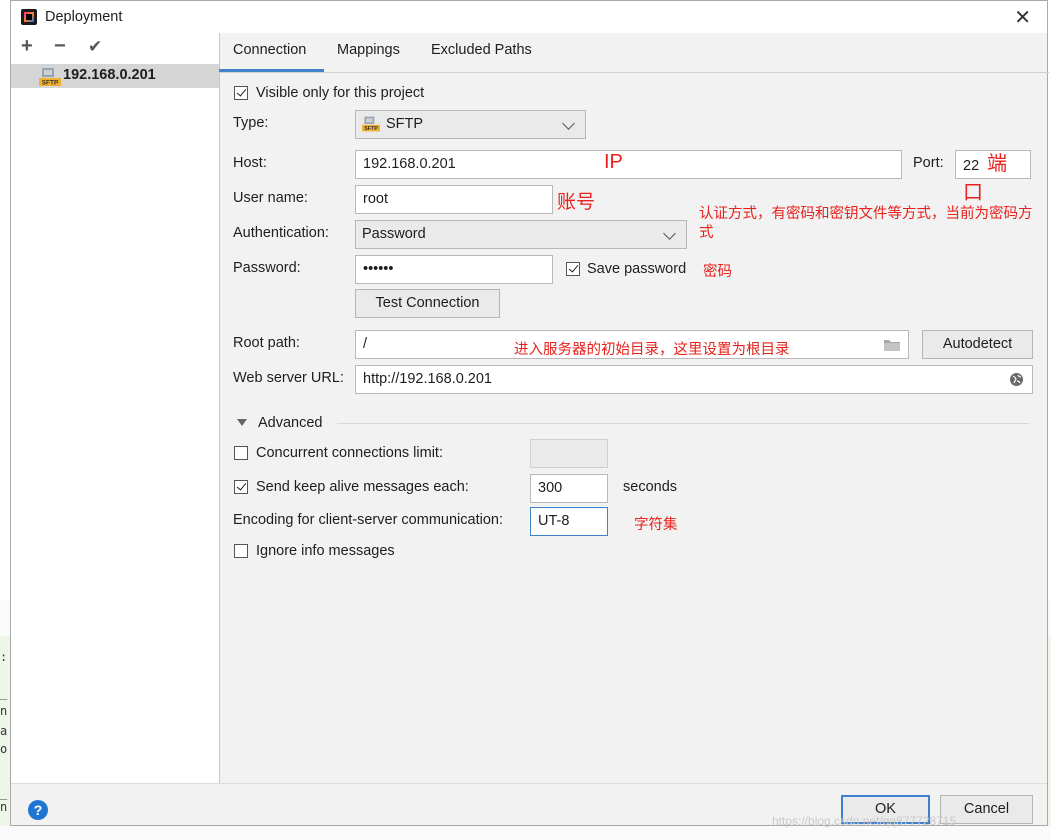 The width and height of the screenshot is (1051, 840). What do you see at coordinates (1016, 379) in the screenshot?
I see `globe-icon` at bounding box center [1016, 379].